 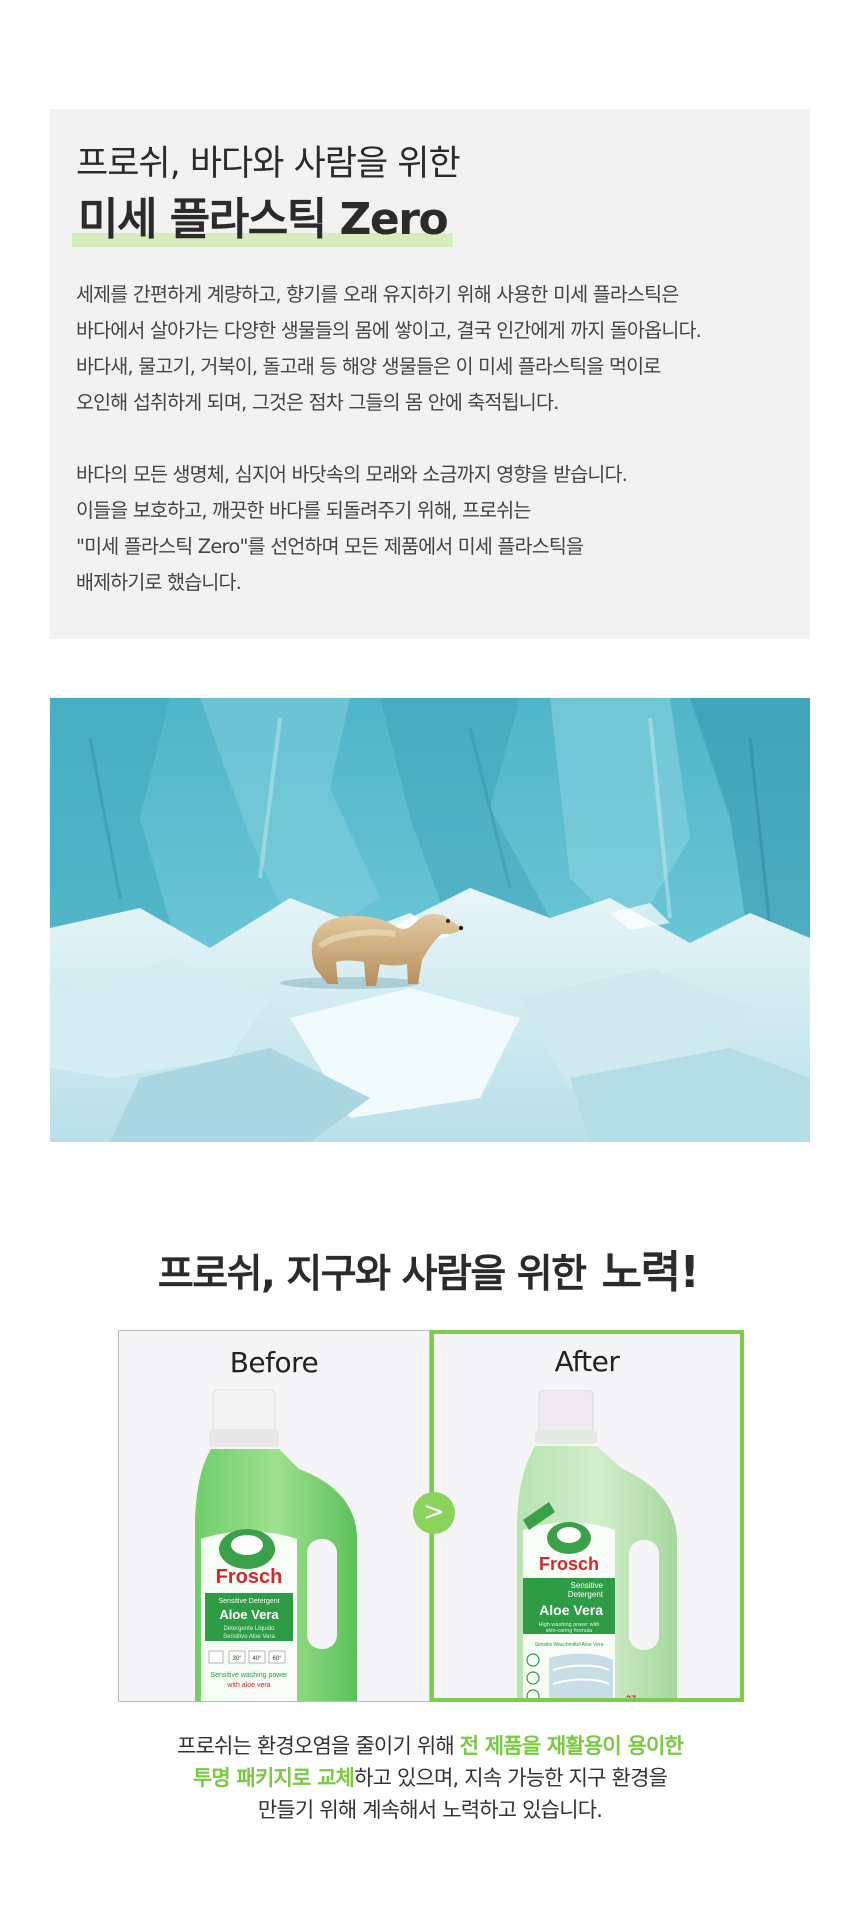 I want to click on bottle-before-temp-30: 30°, so click(x=237, y=1659).